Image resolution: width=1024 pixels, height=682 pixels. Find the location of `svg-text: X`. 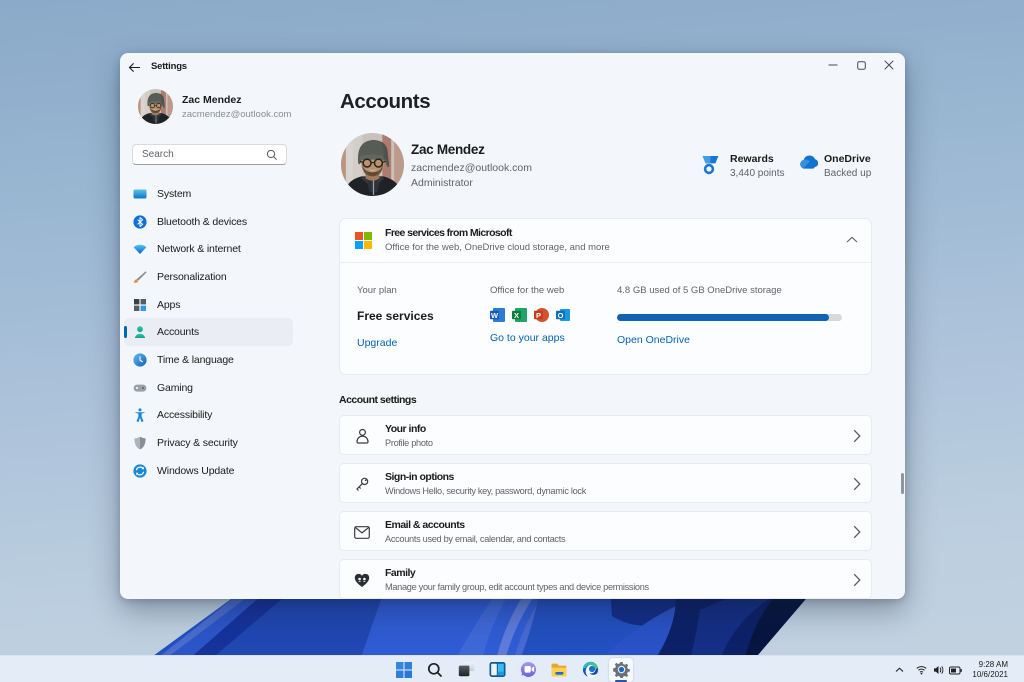

svg-text: X is located at coordinates (516, 315).